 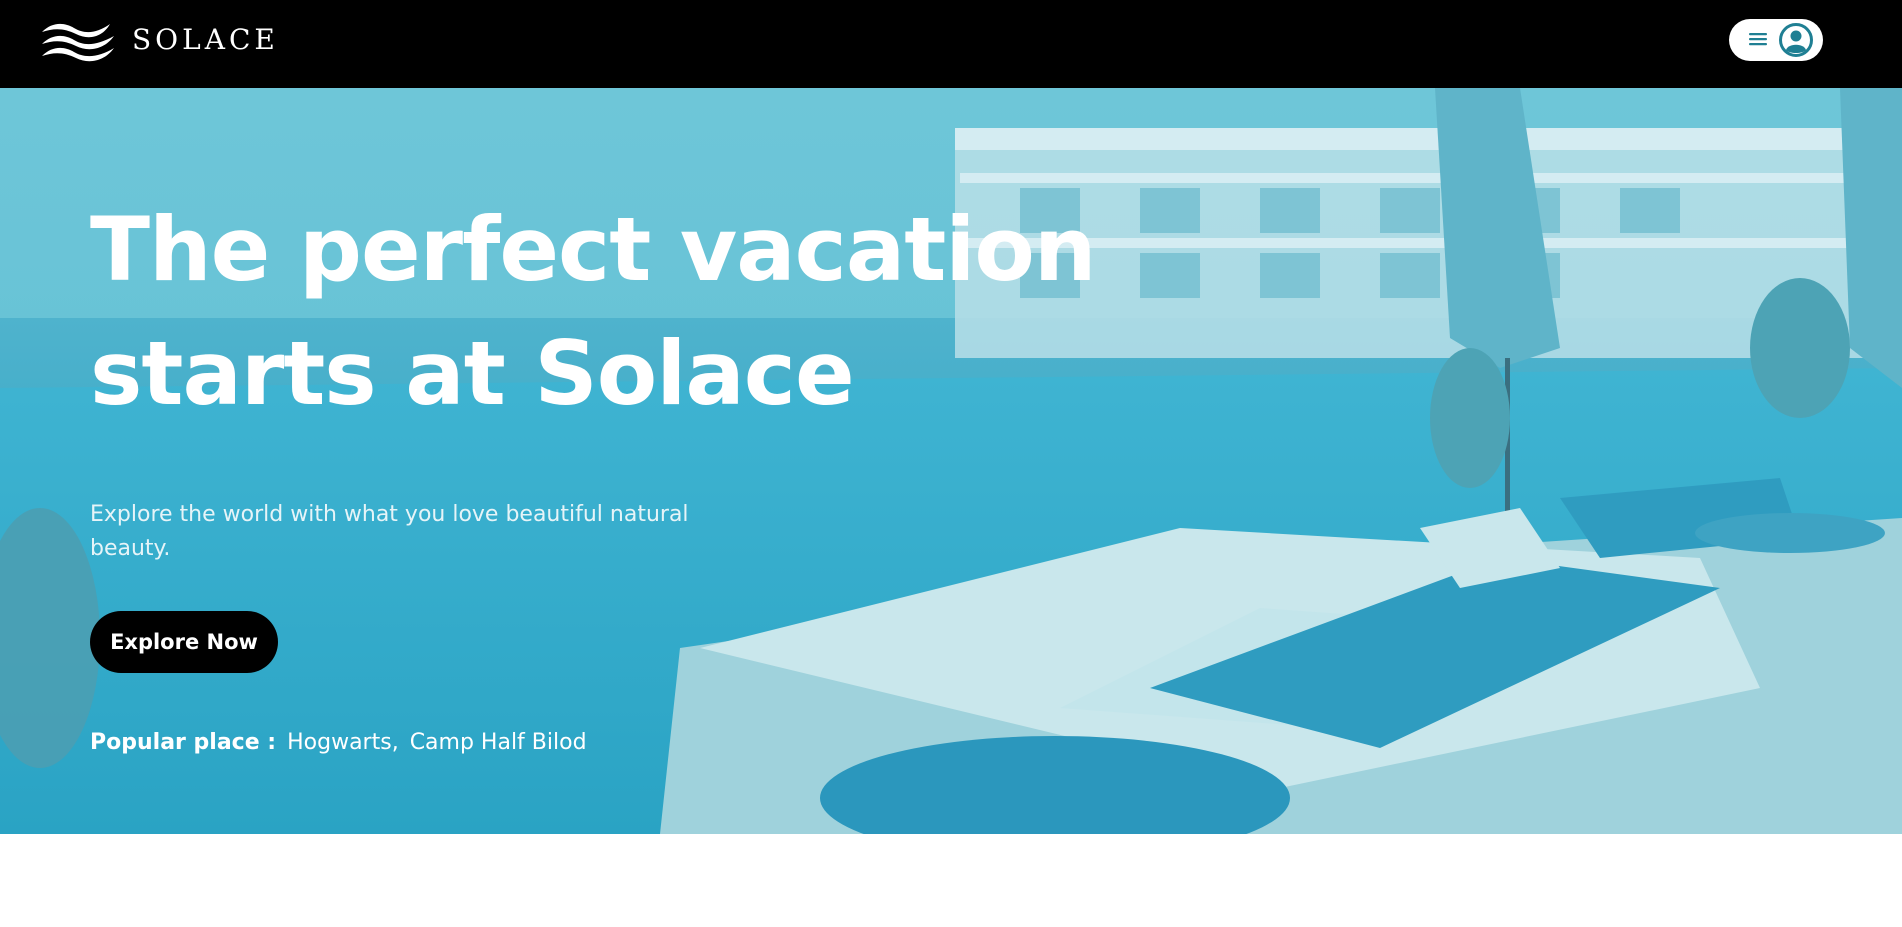 I want to click on waves-logo-icon, so click(x=78, y=42).